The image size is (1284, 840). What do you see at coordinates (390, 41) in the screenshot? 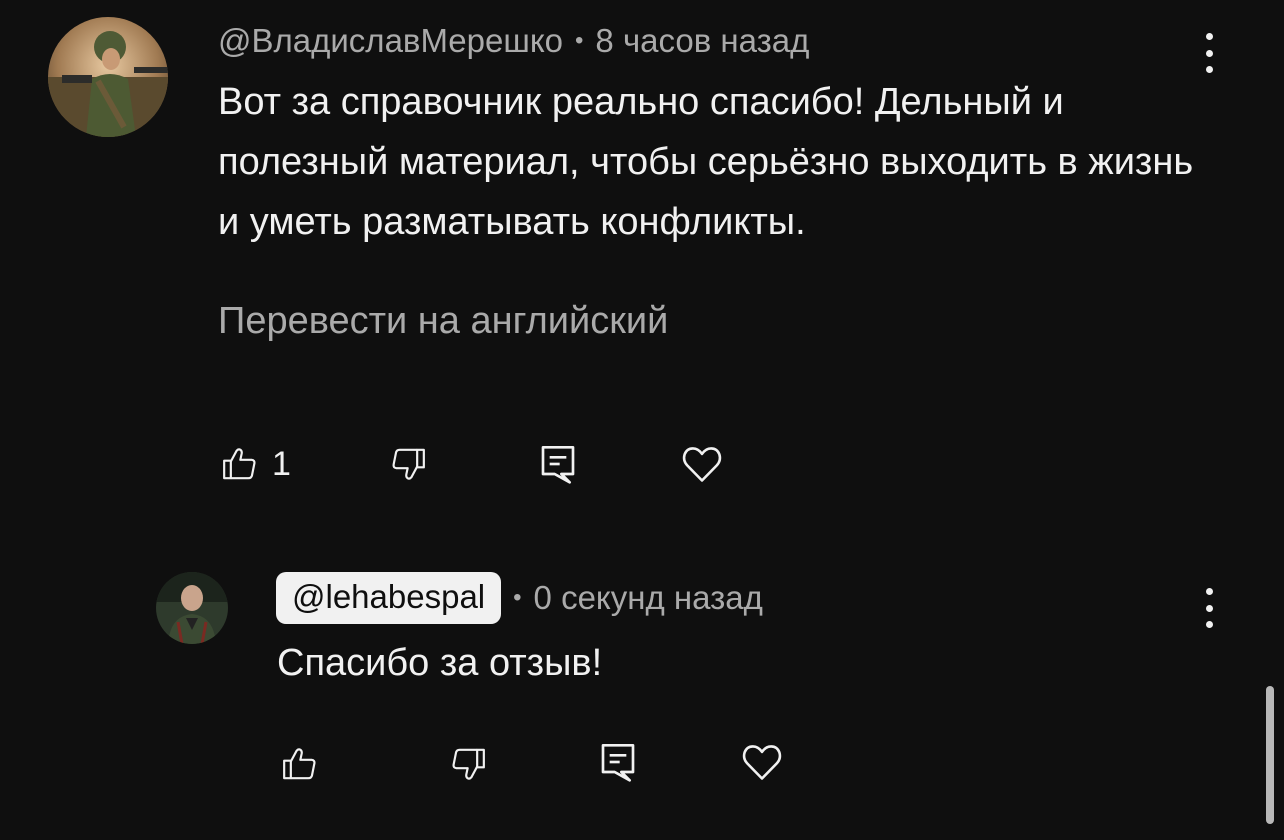
I see `comment-author: @ВладиславМерешко` at bounding box center [390, 41].